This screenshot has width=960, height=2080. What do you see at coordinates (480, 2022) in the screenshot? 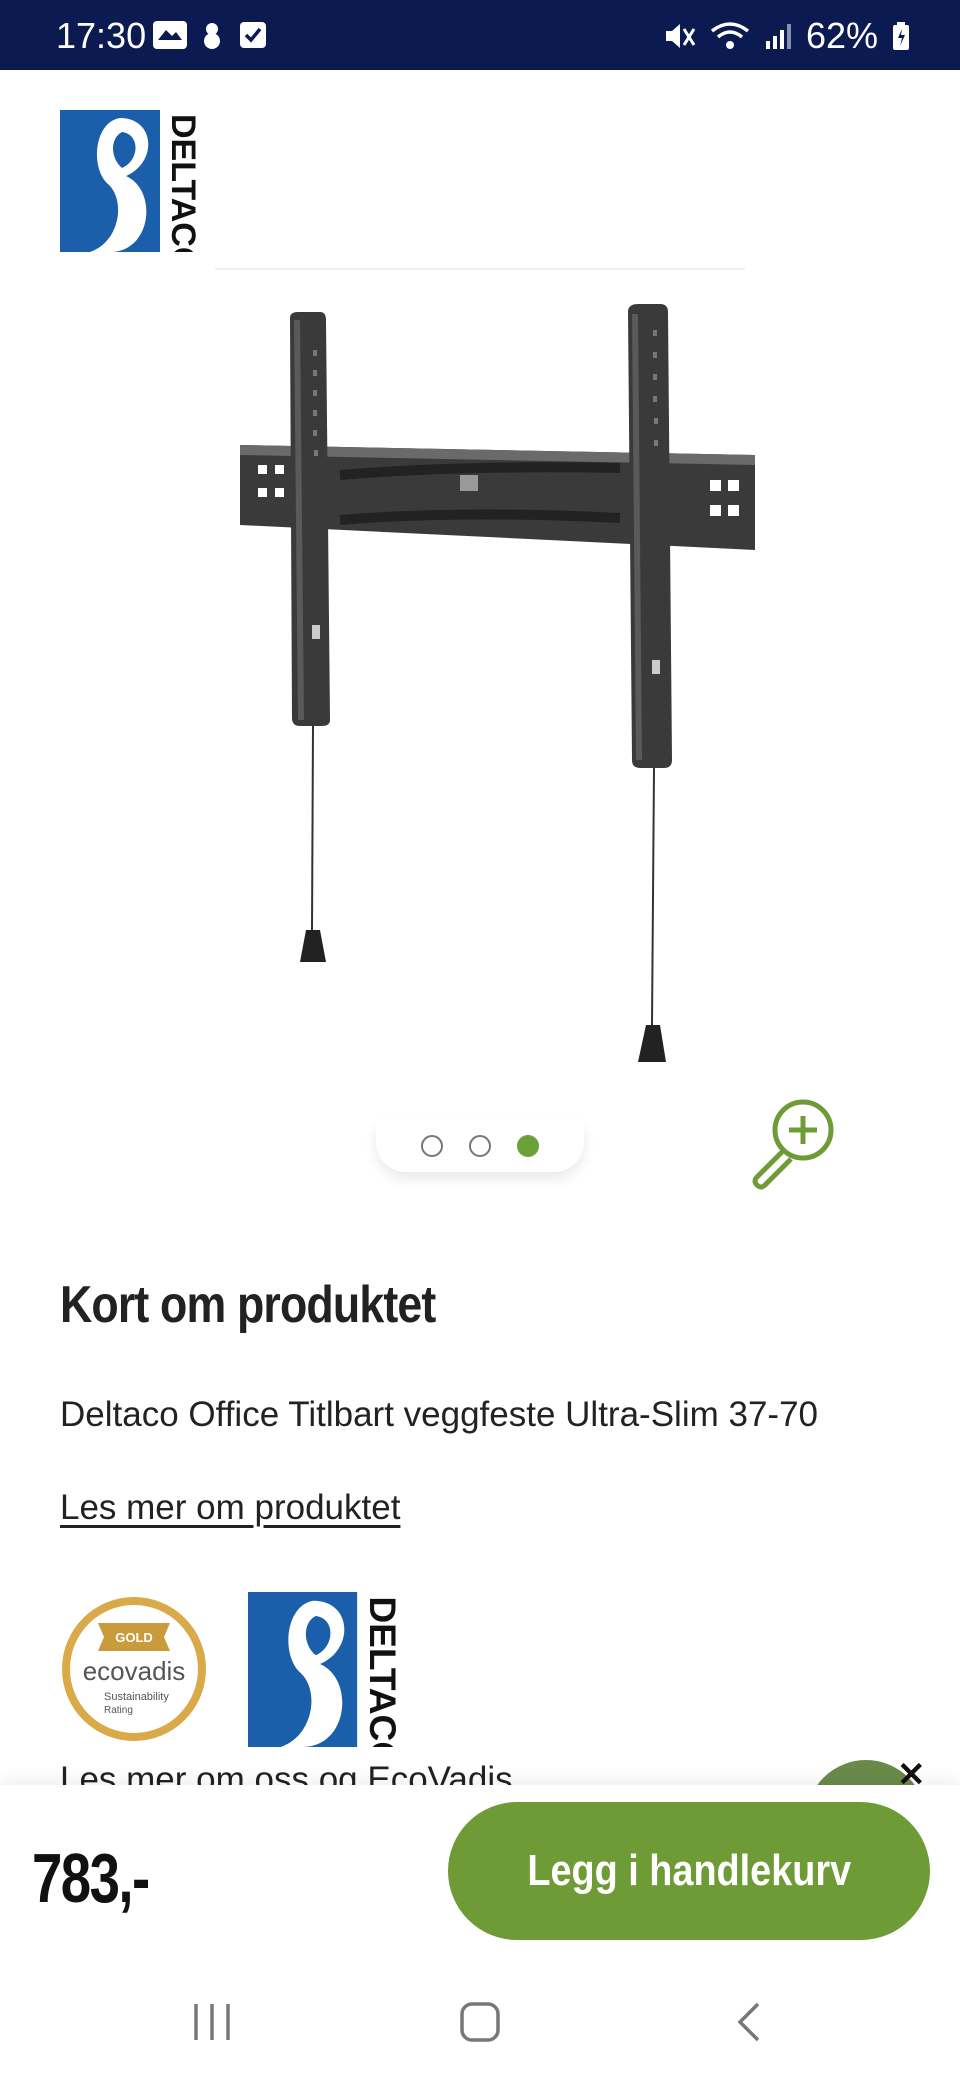
I see `home-icon` at bounding box center [480, 2022].